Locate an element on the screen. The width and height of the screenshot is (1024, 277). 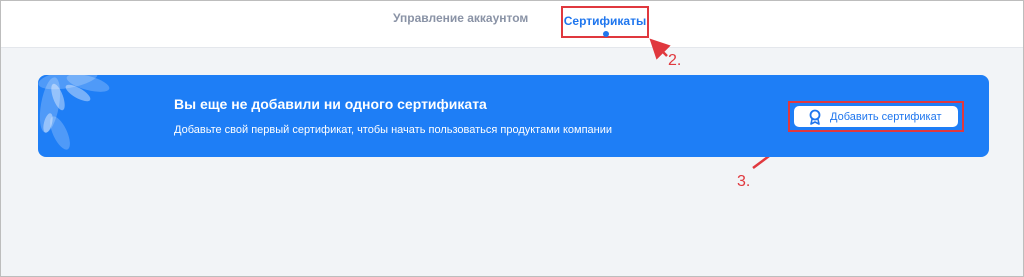
annotation-step-2: 2. is located at coordinates (675, 60).